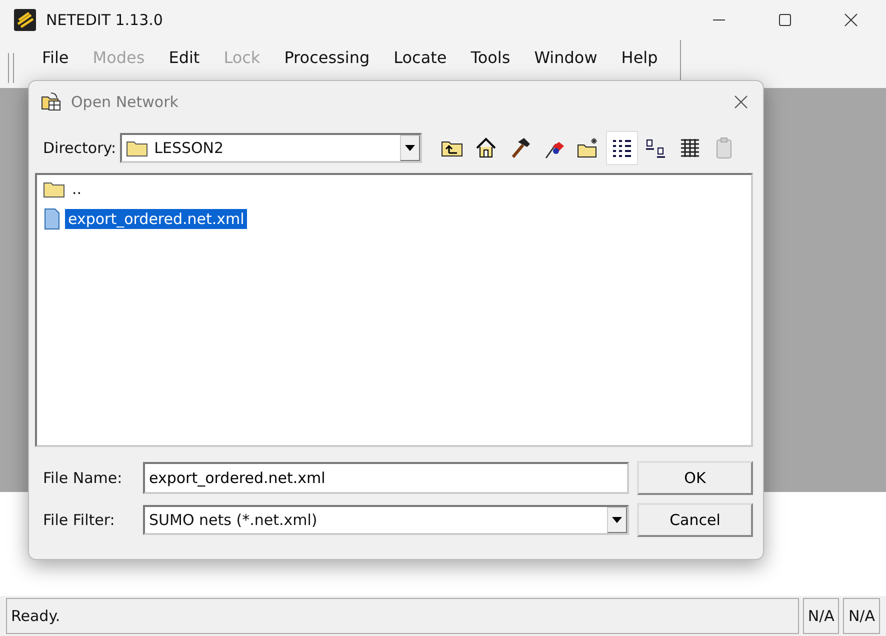  What do you see at coordinates (386, 520) in the screenshot?
I see `file-filter-dropdown: SUMO nets (*.net.xml)` at bounding box center [386, 520].